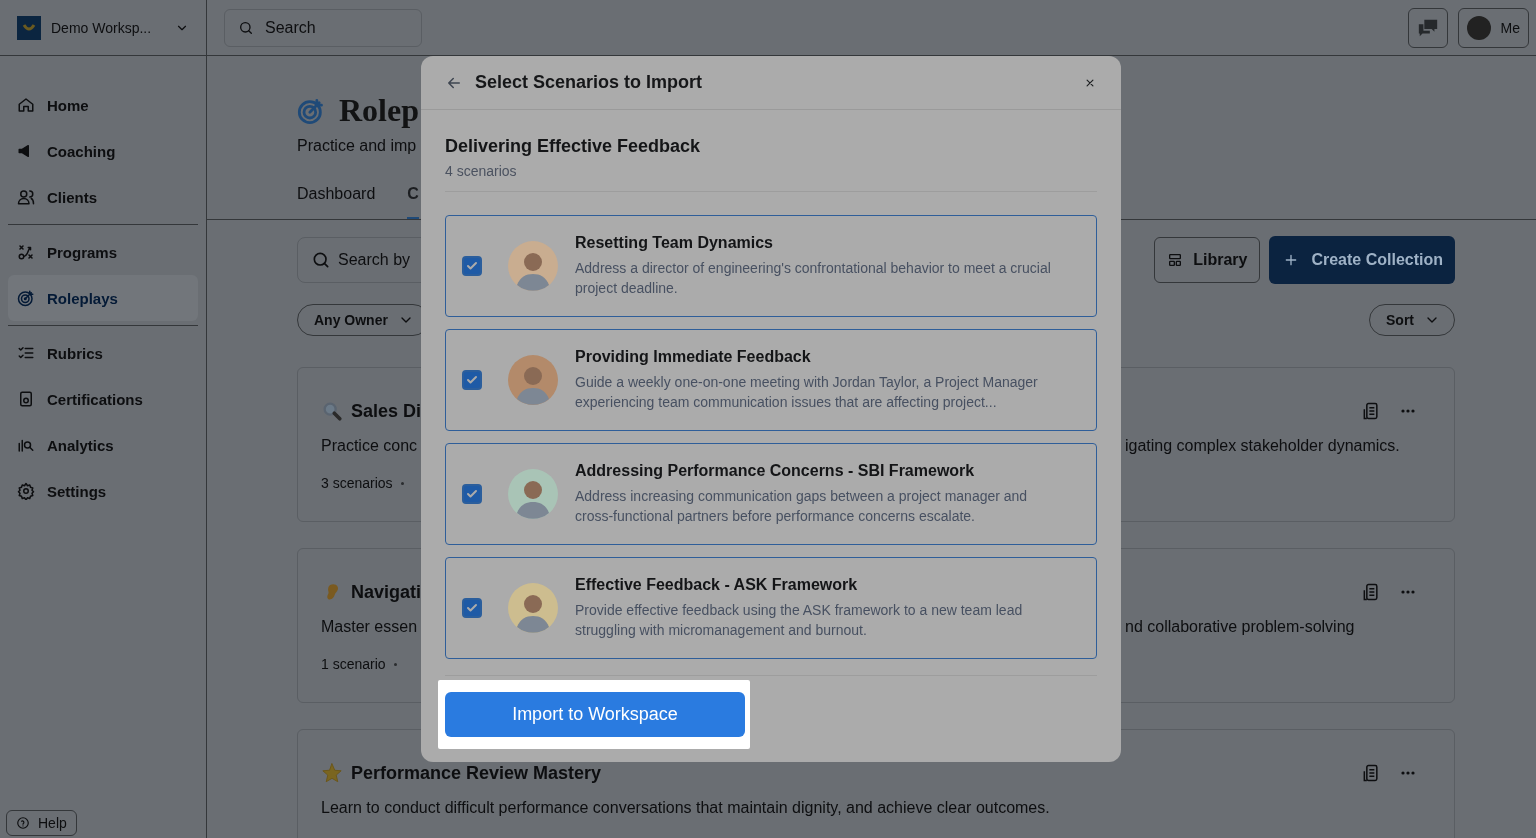 The width and height of the screenshot is (1536, 838). I want to click on scenario-title: Providing Immediate Feedback, so click(693, 357).